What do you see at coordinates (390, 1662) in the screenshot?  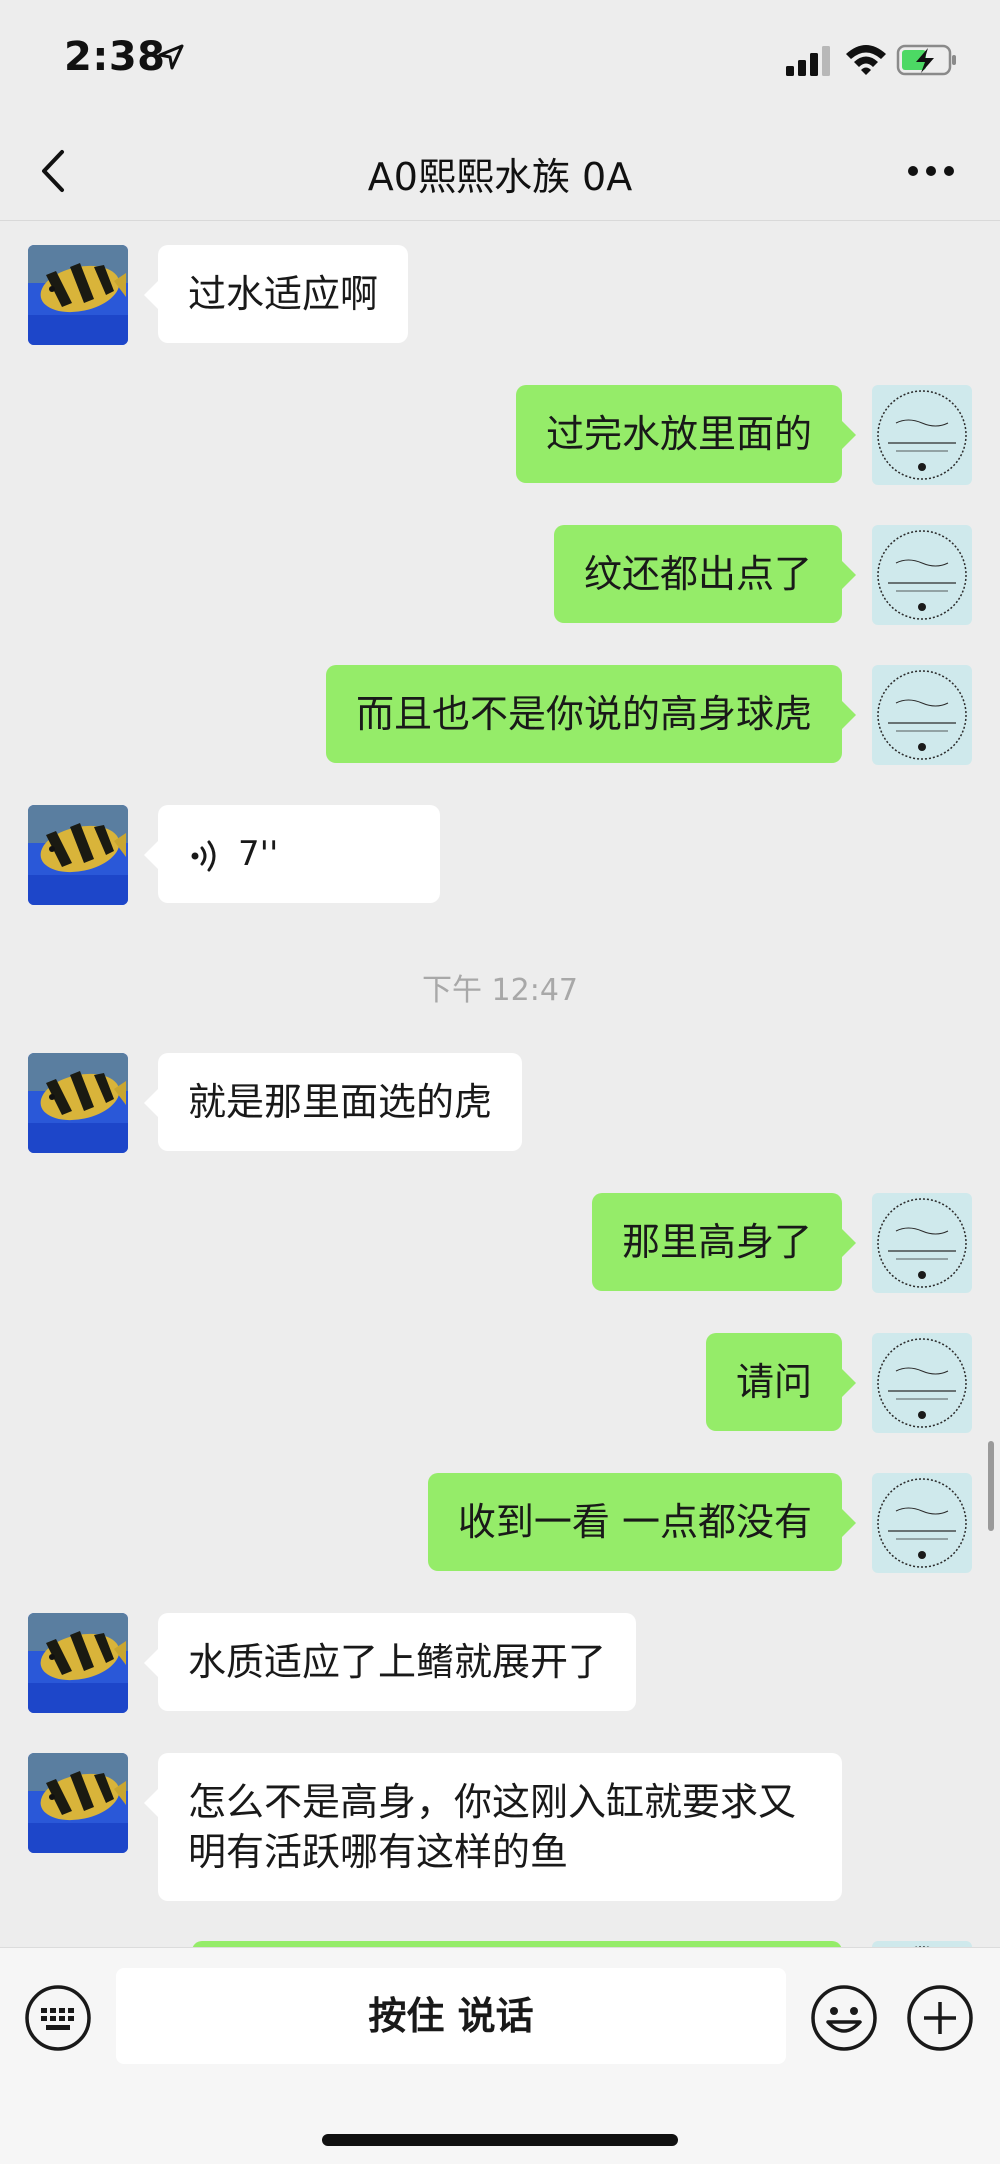 I see `received-message: 水质适应了上鳍就展开了` at bounding box center [390, 1662].